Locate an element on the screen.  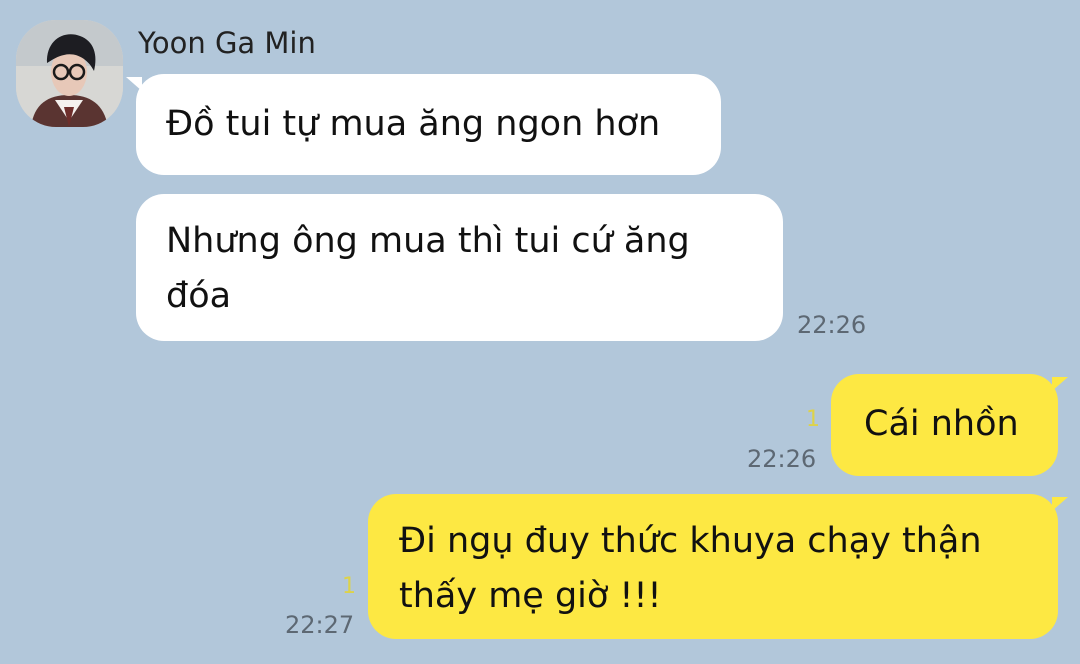
outgoing-message-bubble: Cái nhồn is located at coordinates (949, 425).